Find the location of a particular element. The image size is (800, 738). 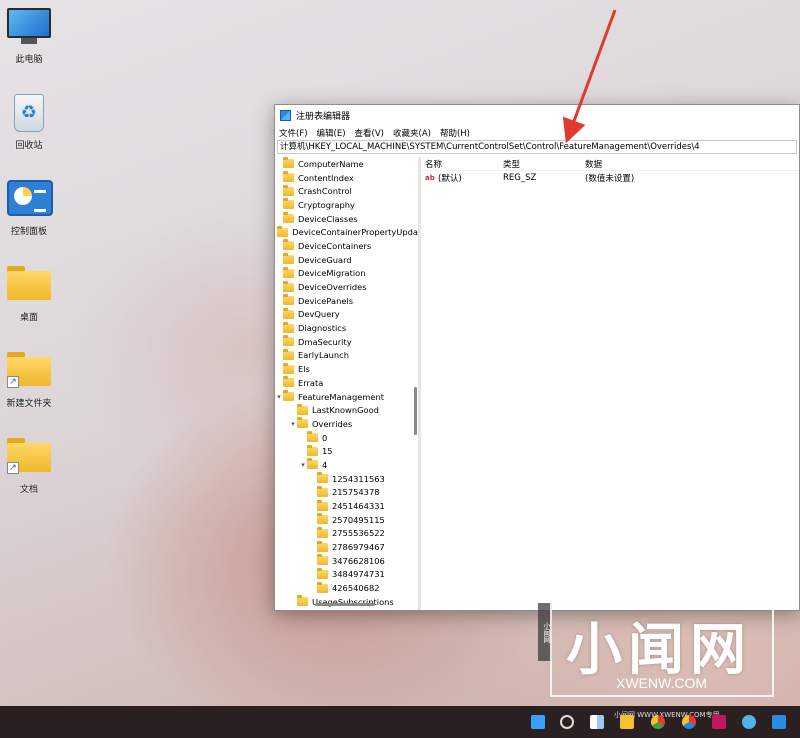

tree-node: DmaSecurity is located at coordinates (346, 342).